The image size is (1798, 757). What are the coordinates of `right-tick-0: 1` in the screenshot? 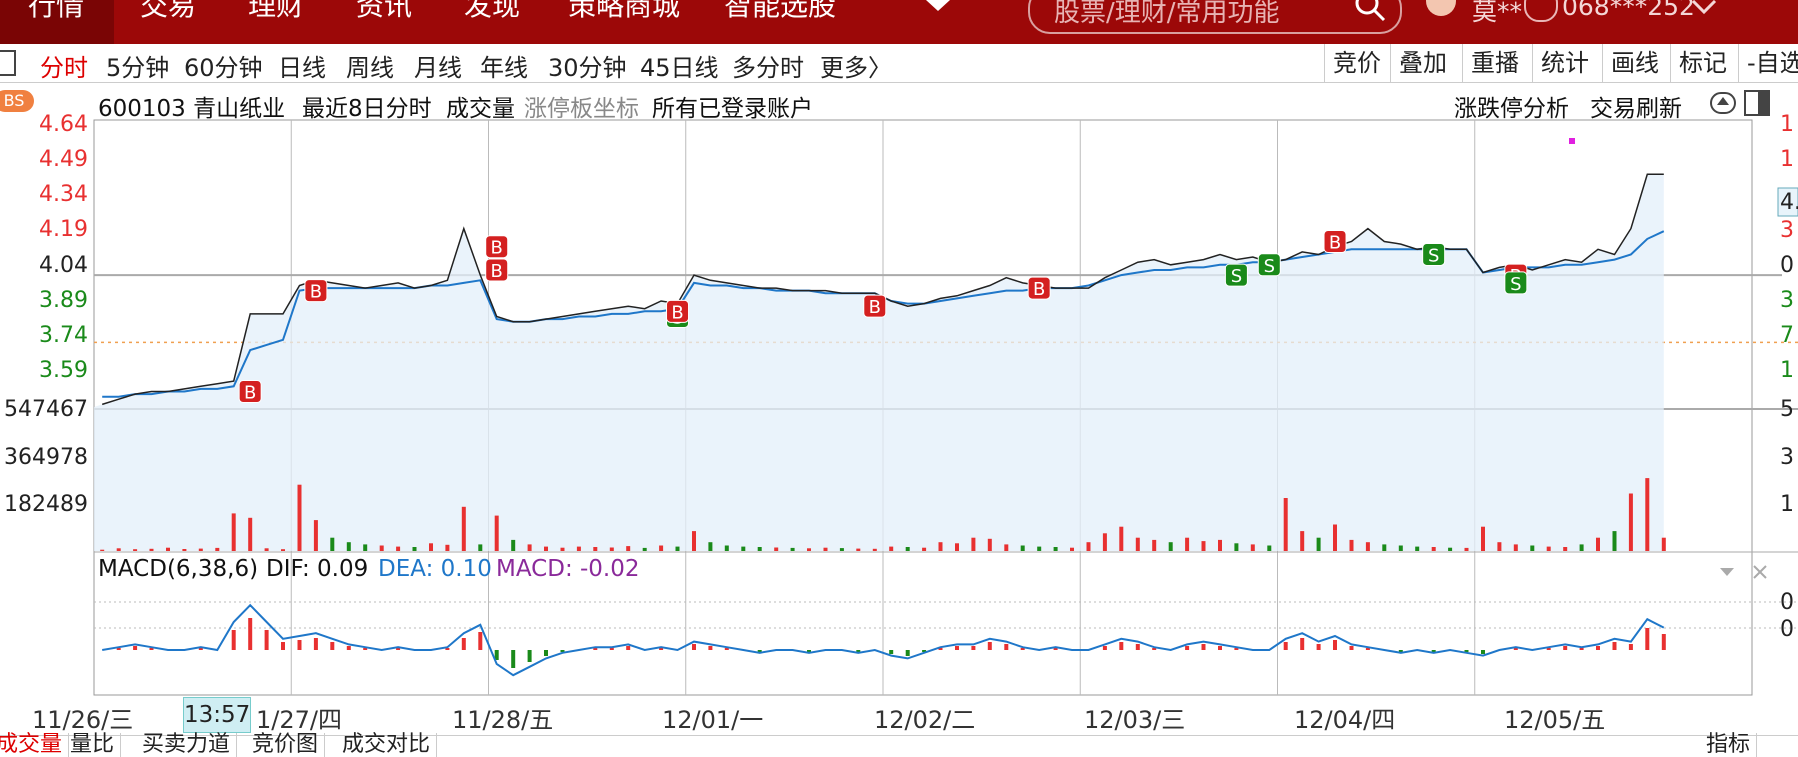 It's located at (1787, 124).